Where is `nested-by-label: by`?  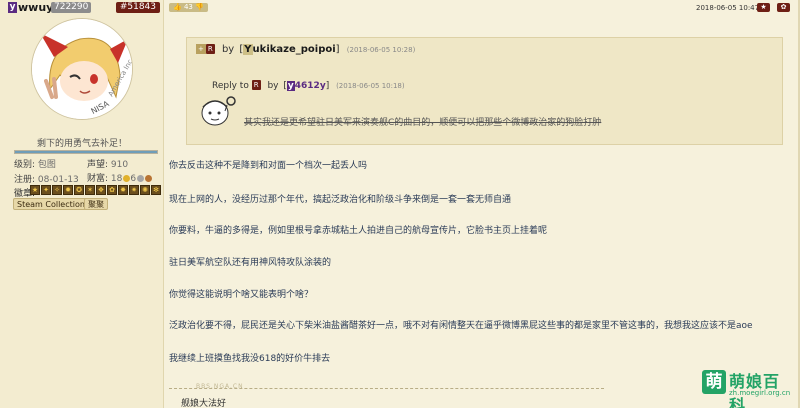 nested-by-label: by is located at coordinates (273, 86).